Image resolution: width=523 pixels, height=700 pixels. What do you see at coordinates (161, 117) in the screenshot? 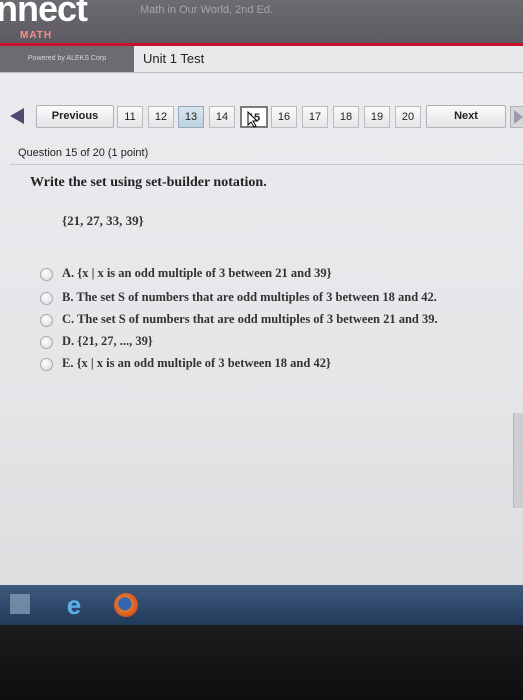
I see `question-number-12: 12` at bounding box center [161, 117].